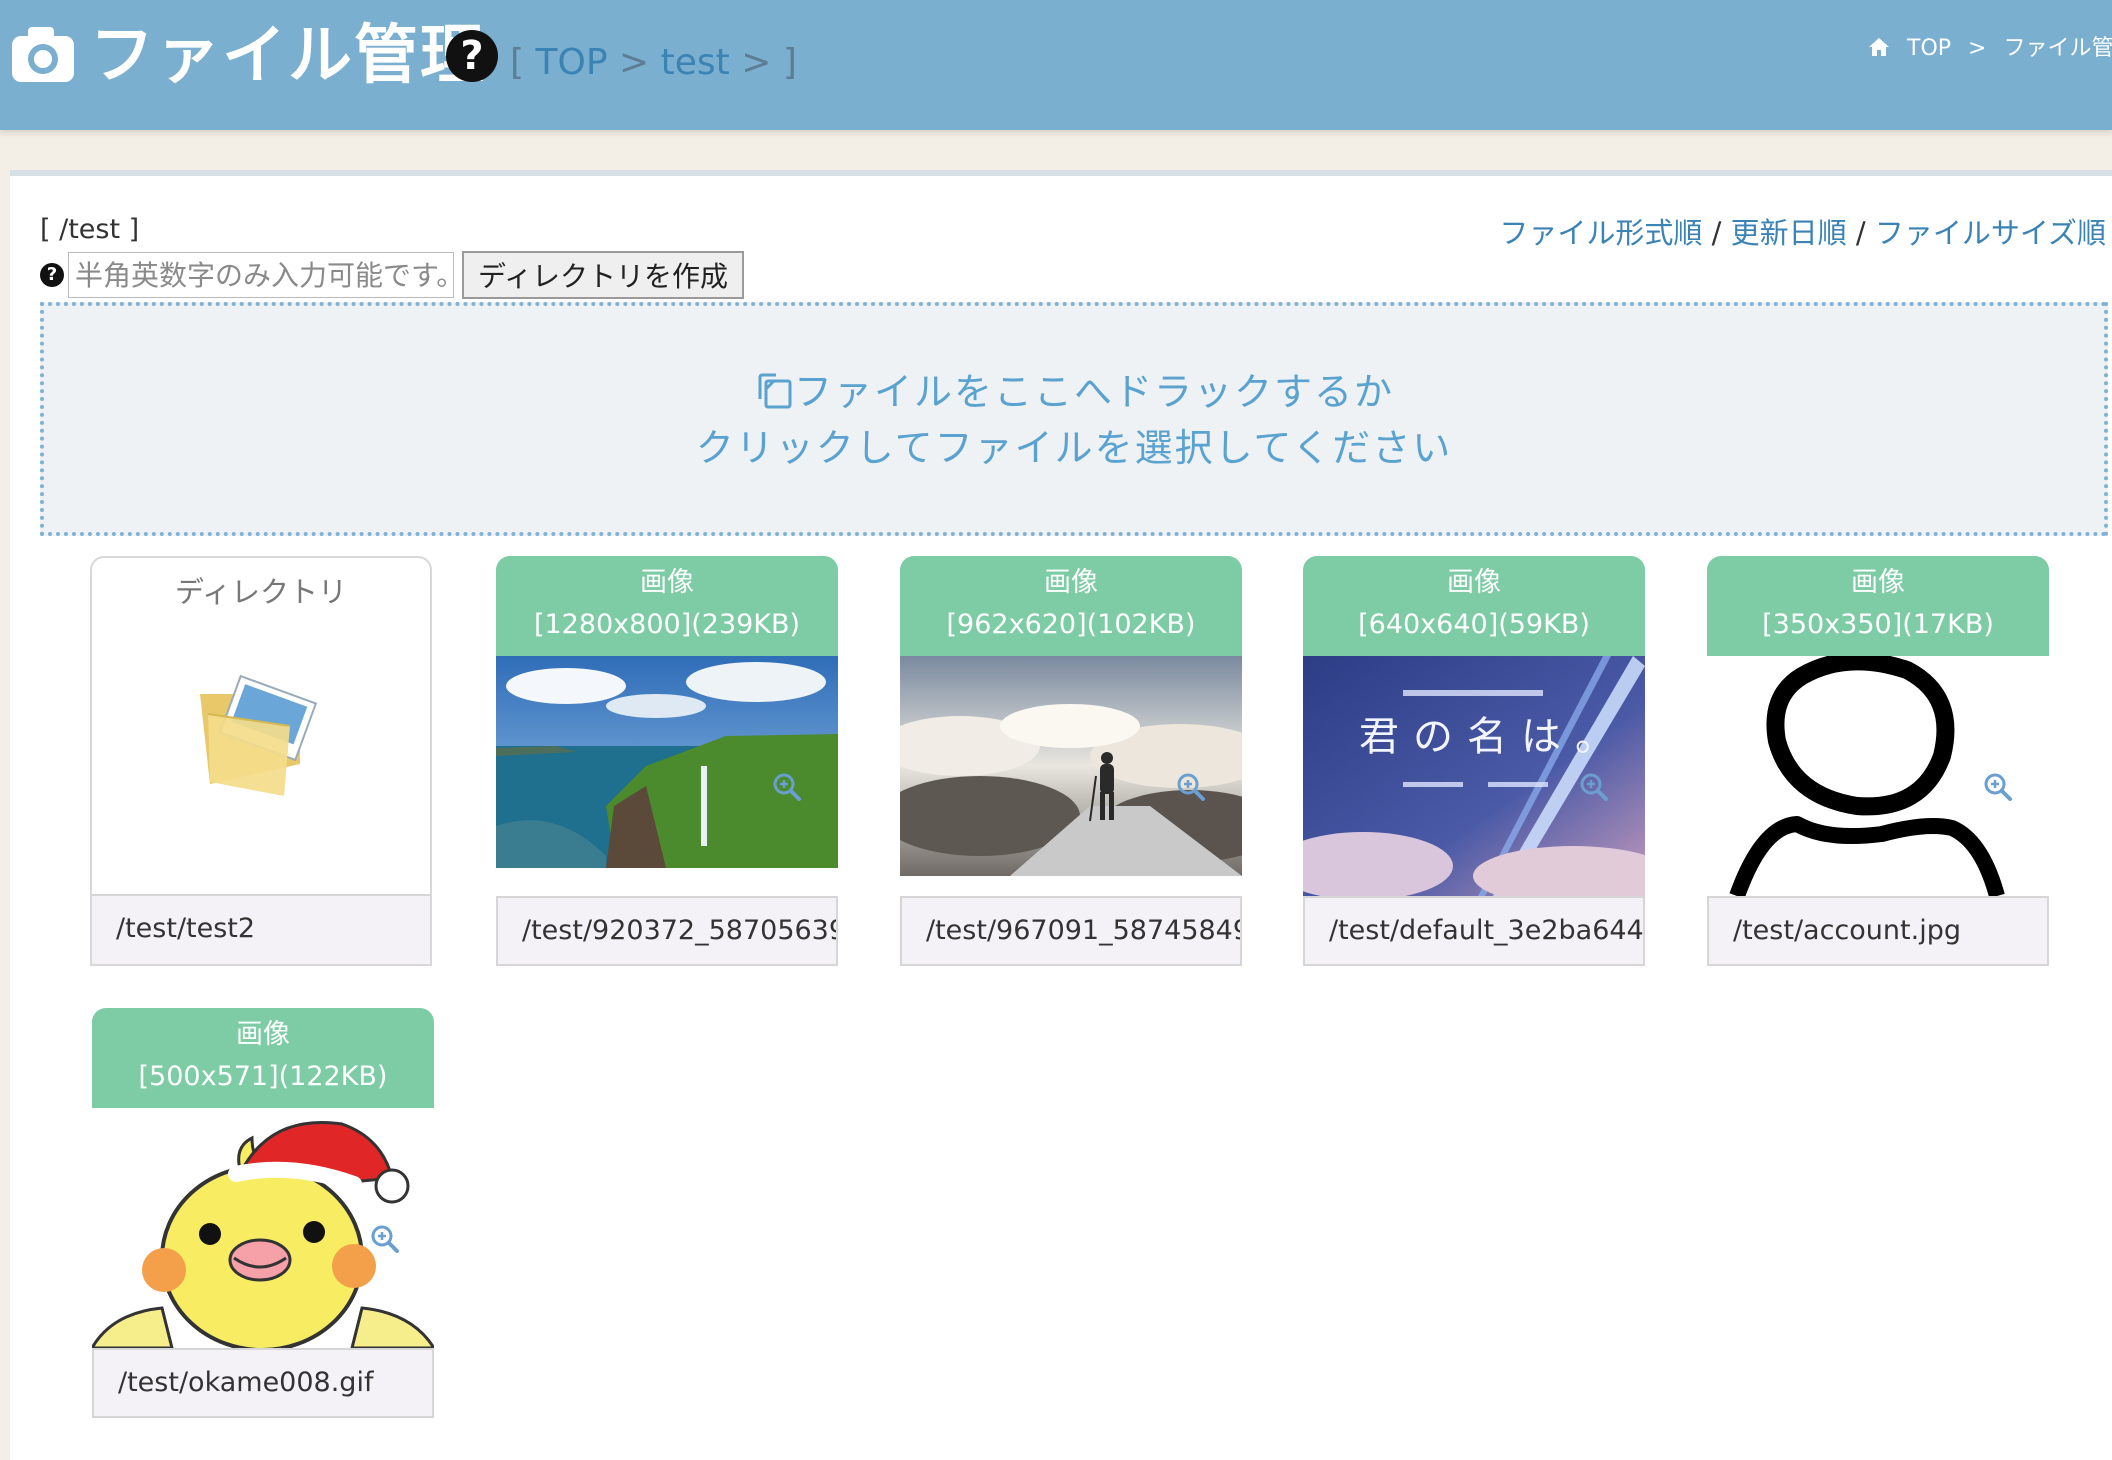 This screenshot has width=2112, height=1460. What do you see at coordinates (1093, 392) in the screenshot?
I see `dropzone-text-1: ファイルをここへドラックするか` at bounding box center [1093, 392].